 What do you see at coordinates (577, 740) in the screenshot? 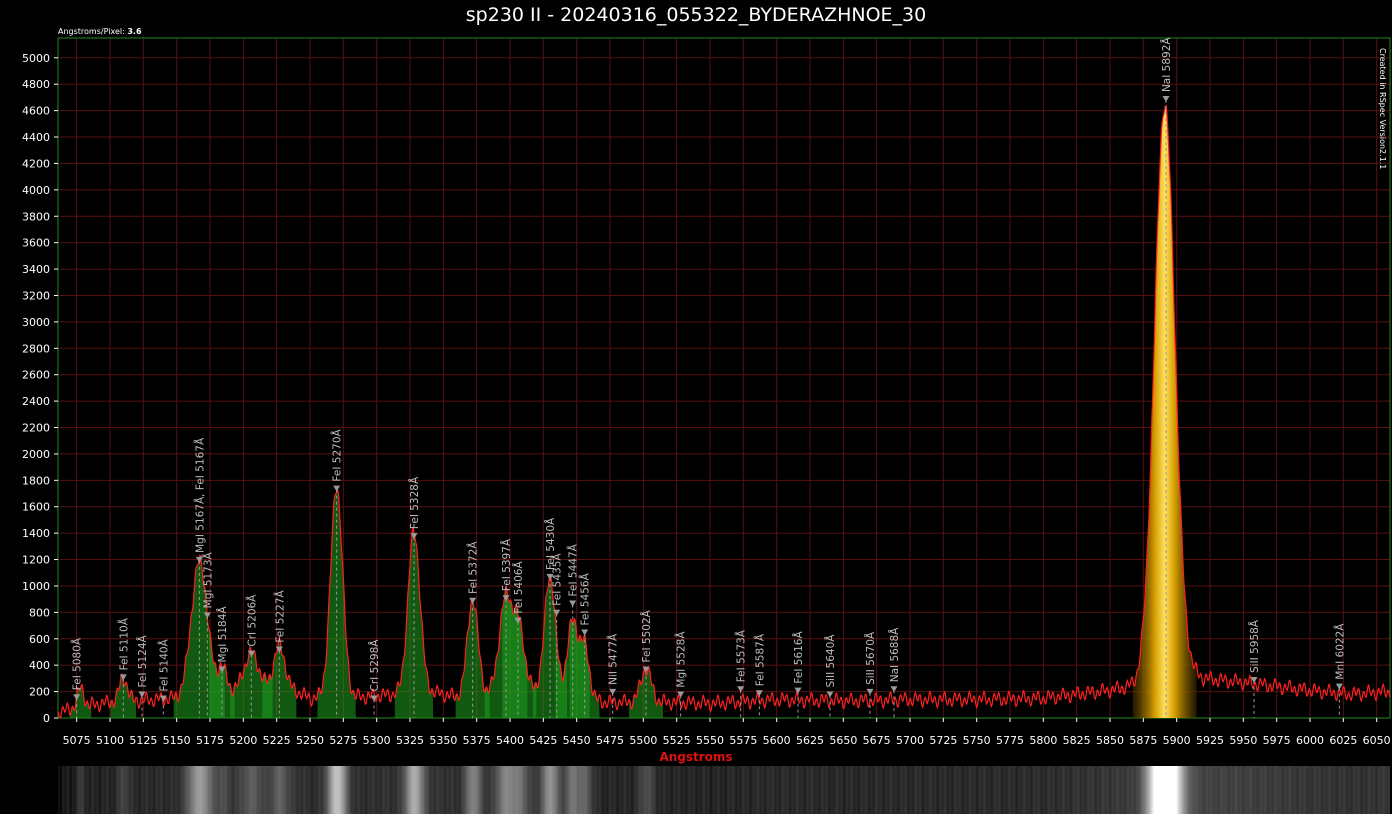
I see `x-tick-label: 5450` at bounding box center [577, 740].